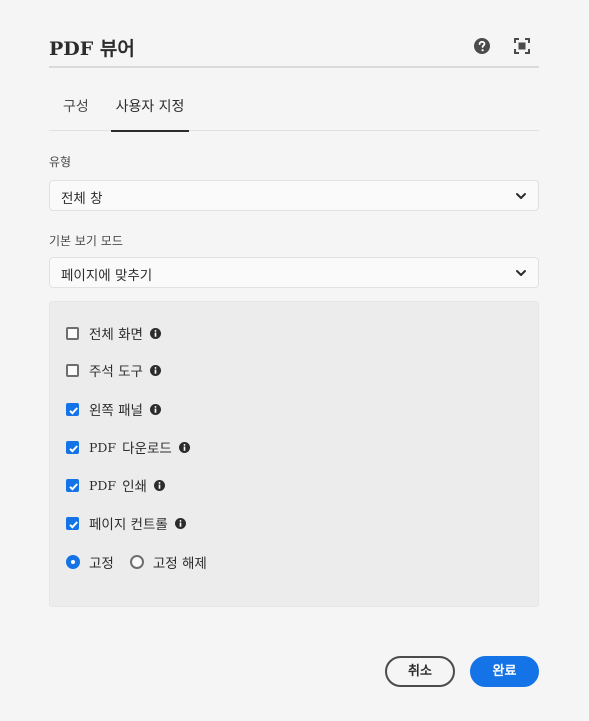 This screenshot has width=589, height=721. I want to click on dock-radio-group: 고정 고정 해제, so click(136, 562).